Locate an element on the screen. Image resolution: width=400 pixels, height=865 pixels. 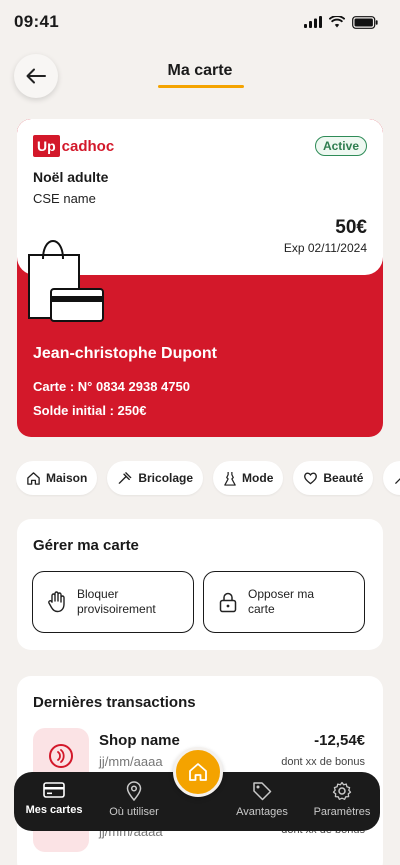
chip-beaute: Beauté is located at coordinates (333, 478).